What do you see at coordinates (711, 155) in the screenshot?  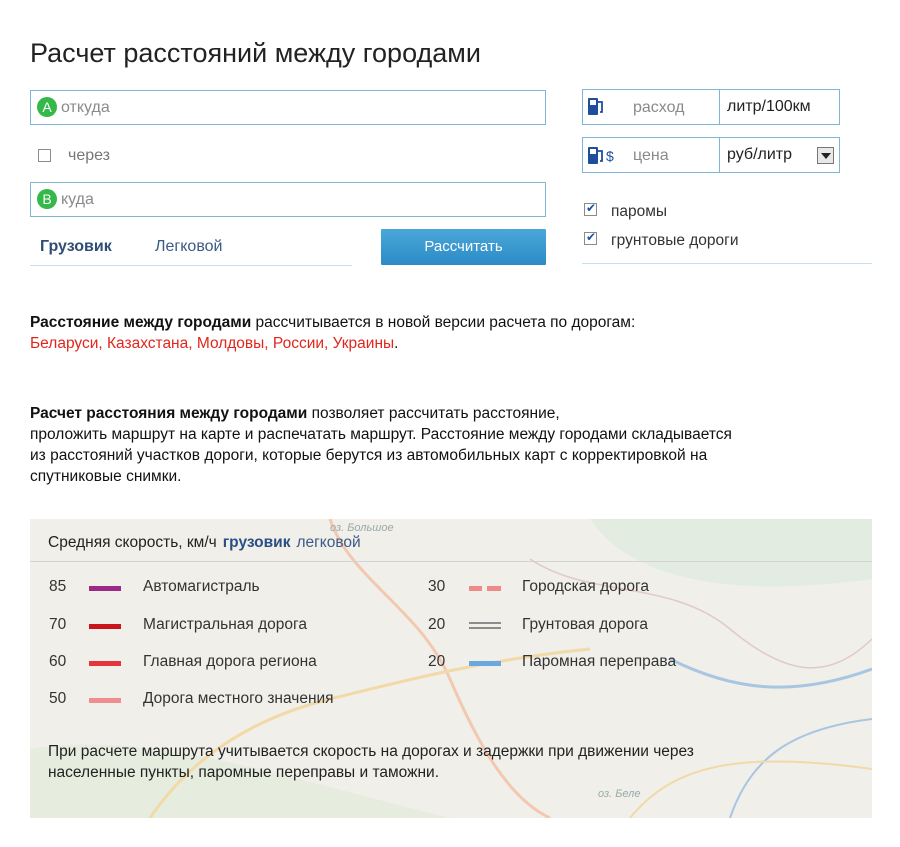 I see `price-field: $ цена руб/литр` at bounding box center [711, 155].